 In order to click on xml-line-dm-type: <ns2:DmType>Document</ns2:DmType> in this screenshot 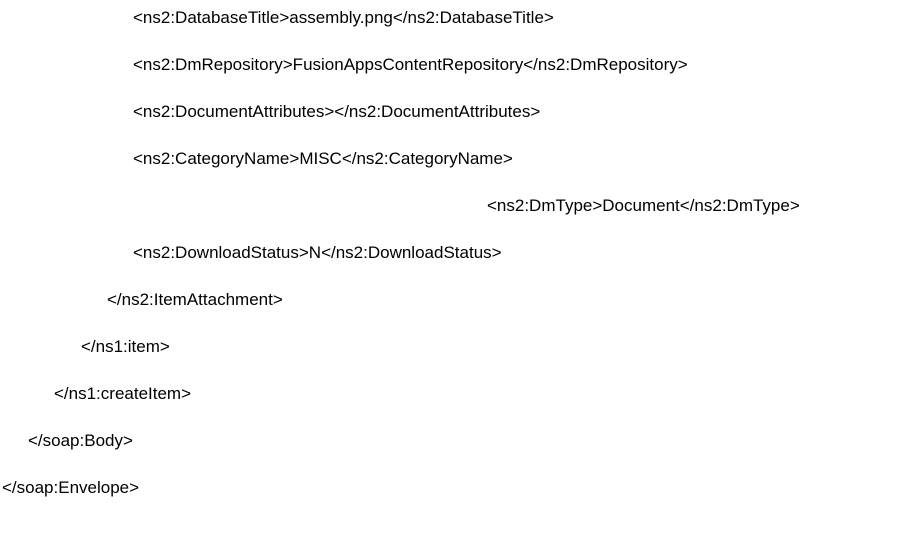, I will do `click(643, 205)`.